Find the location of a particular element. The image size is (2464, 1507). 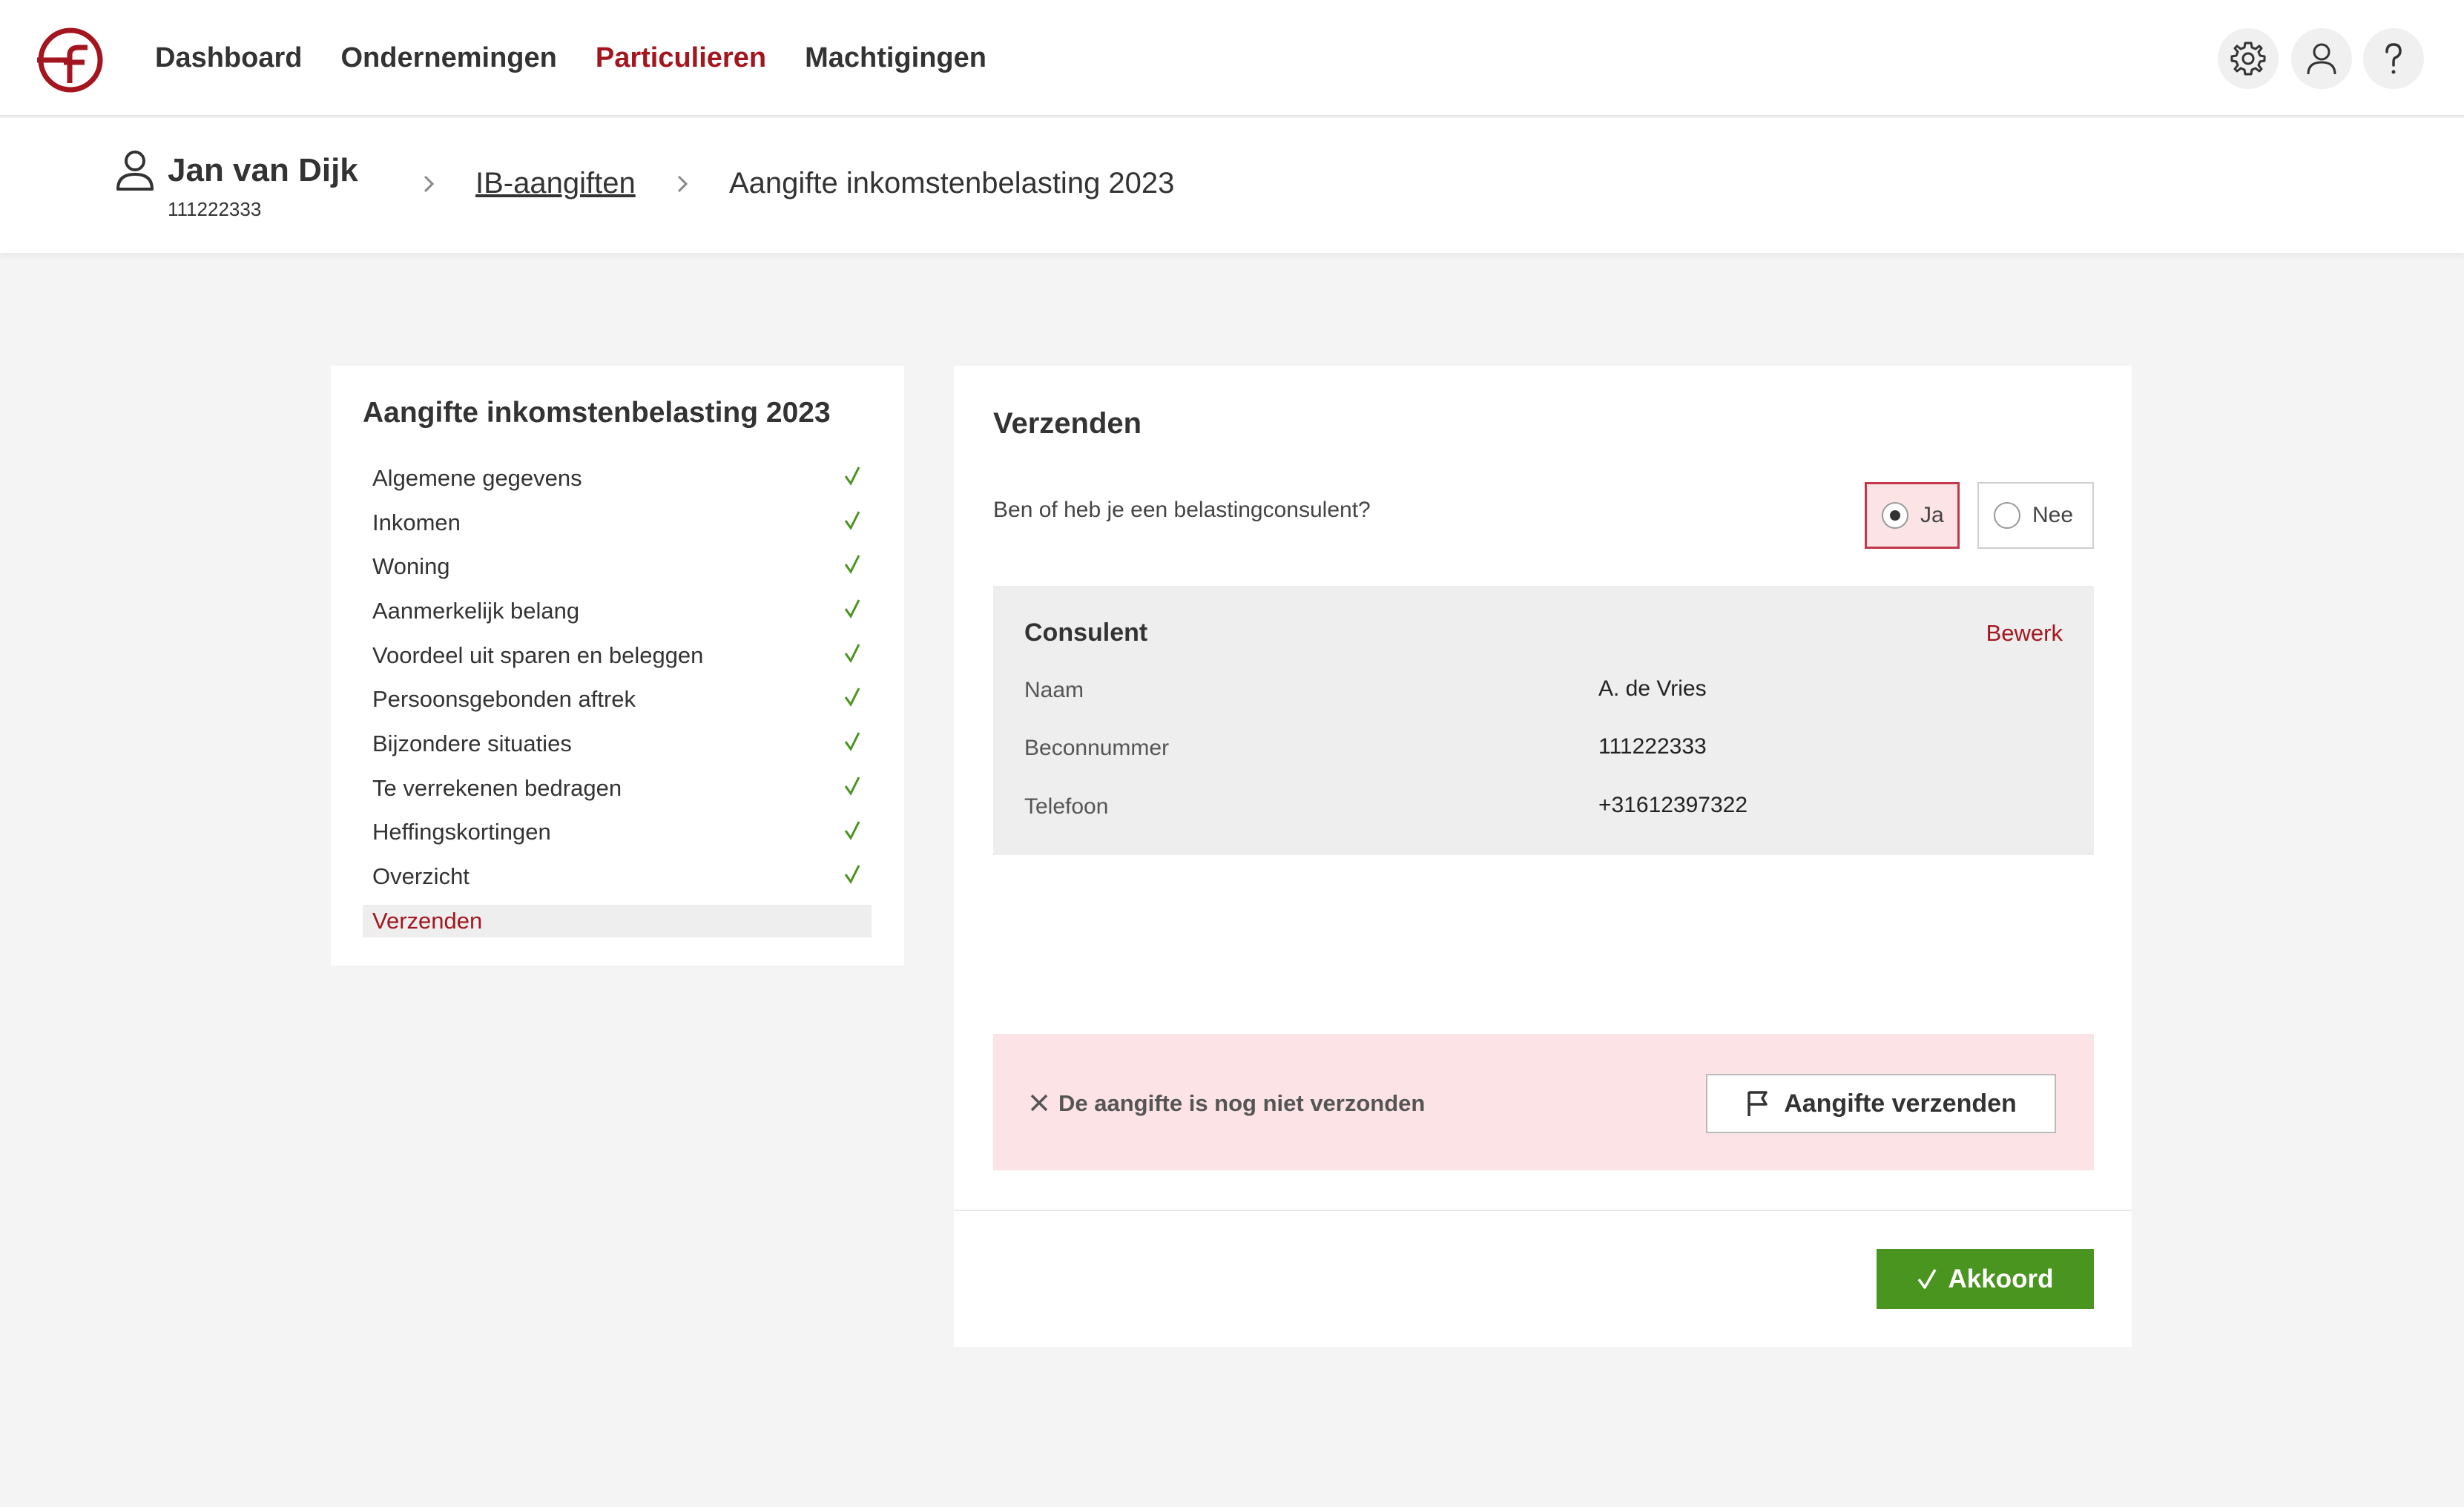

nav-item-particulieren: Particulieren is located at coordinates (681, 58).